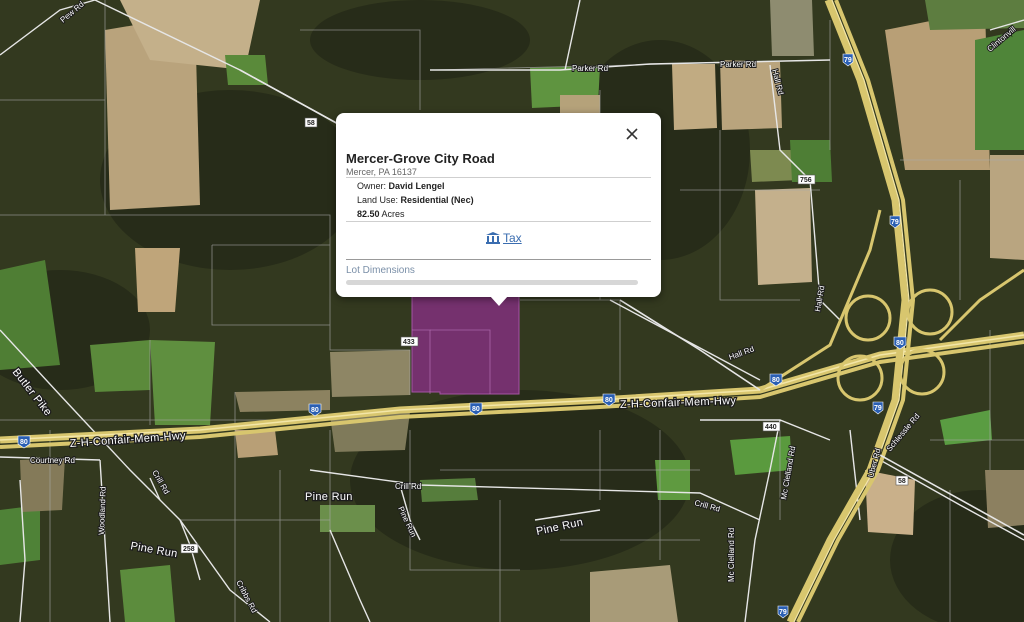 This screenshot has width=1024, height=622. What do you see at coordinates (381, 172) in the screenshot?
I see `popup-subtitle: Mercer, PA 16137` at bounding box center [381, 172].